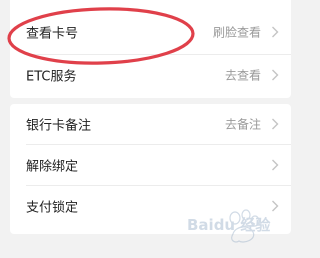 This screenshot has height=258, width=320. What do you see at coordinates (150, 124) in the screenshot?
I see `settings-row-card-remark: 银行卡备注 去备注` at bounding box center [150, 124].